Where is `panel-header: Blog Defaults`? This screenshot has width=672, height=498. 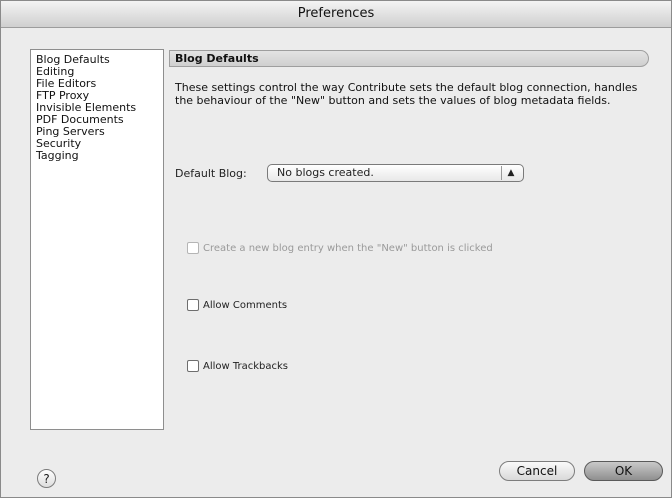
panel-header: Blog Defaults is located at coordinates (409, 58).